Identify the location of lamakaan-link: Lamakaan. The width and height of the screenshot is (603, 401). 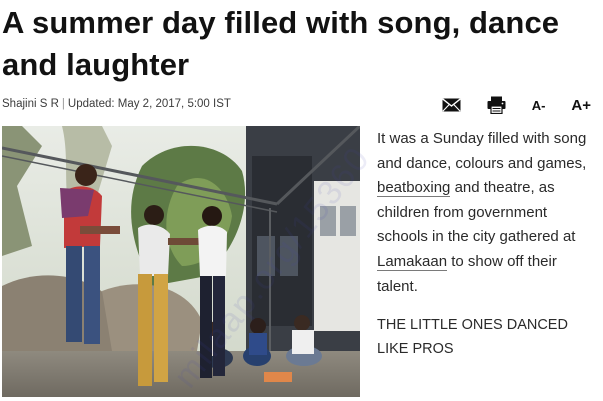
(412, 261).